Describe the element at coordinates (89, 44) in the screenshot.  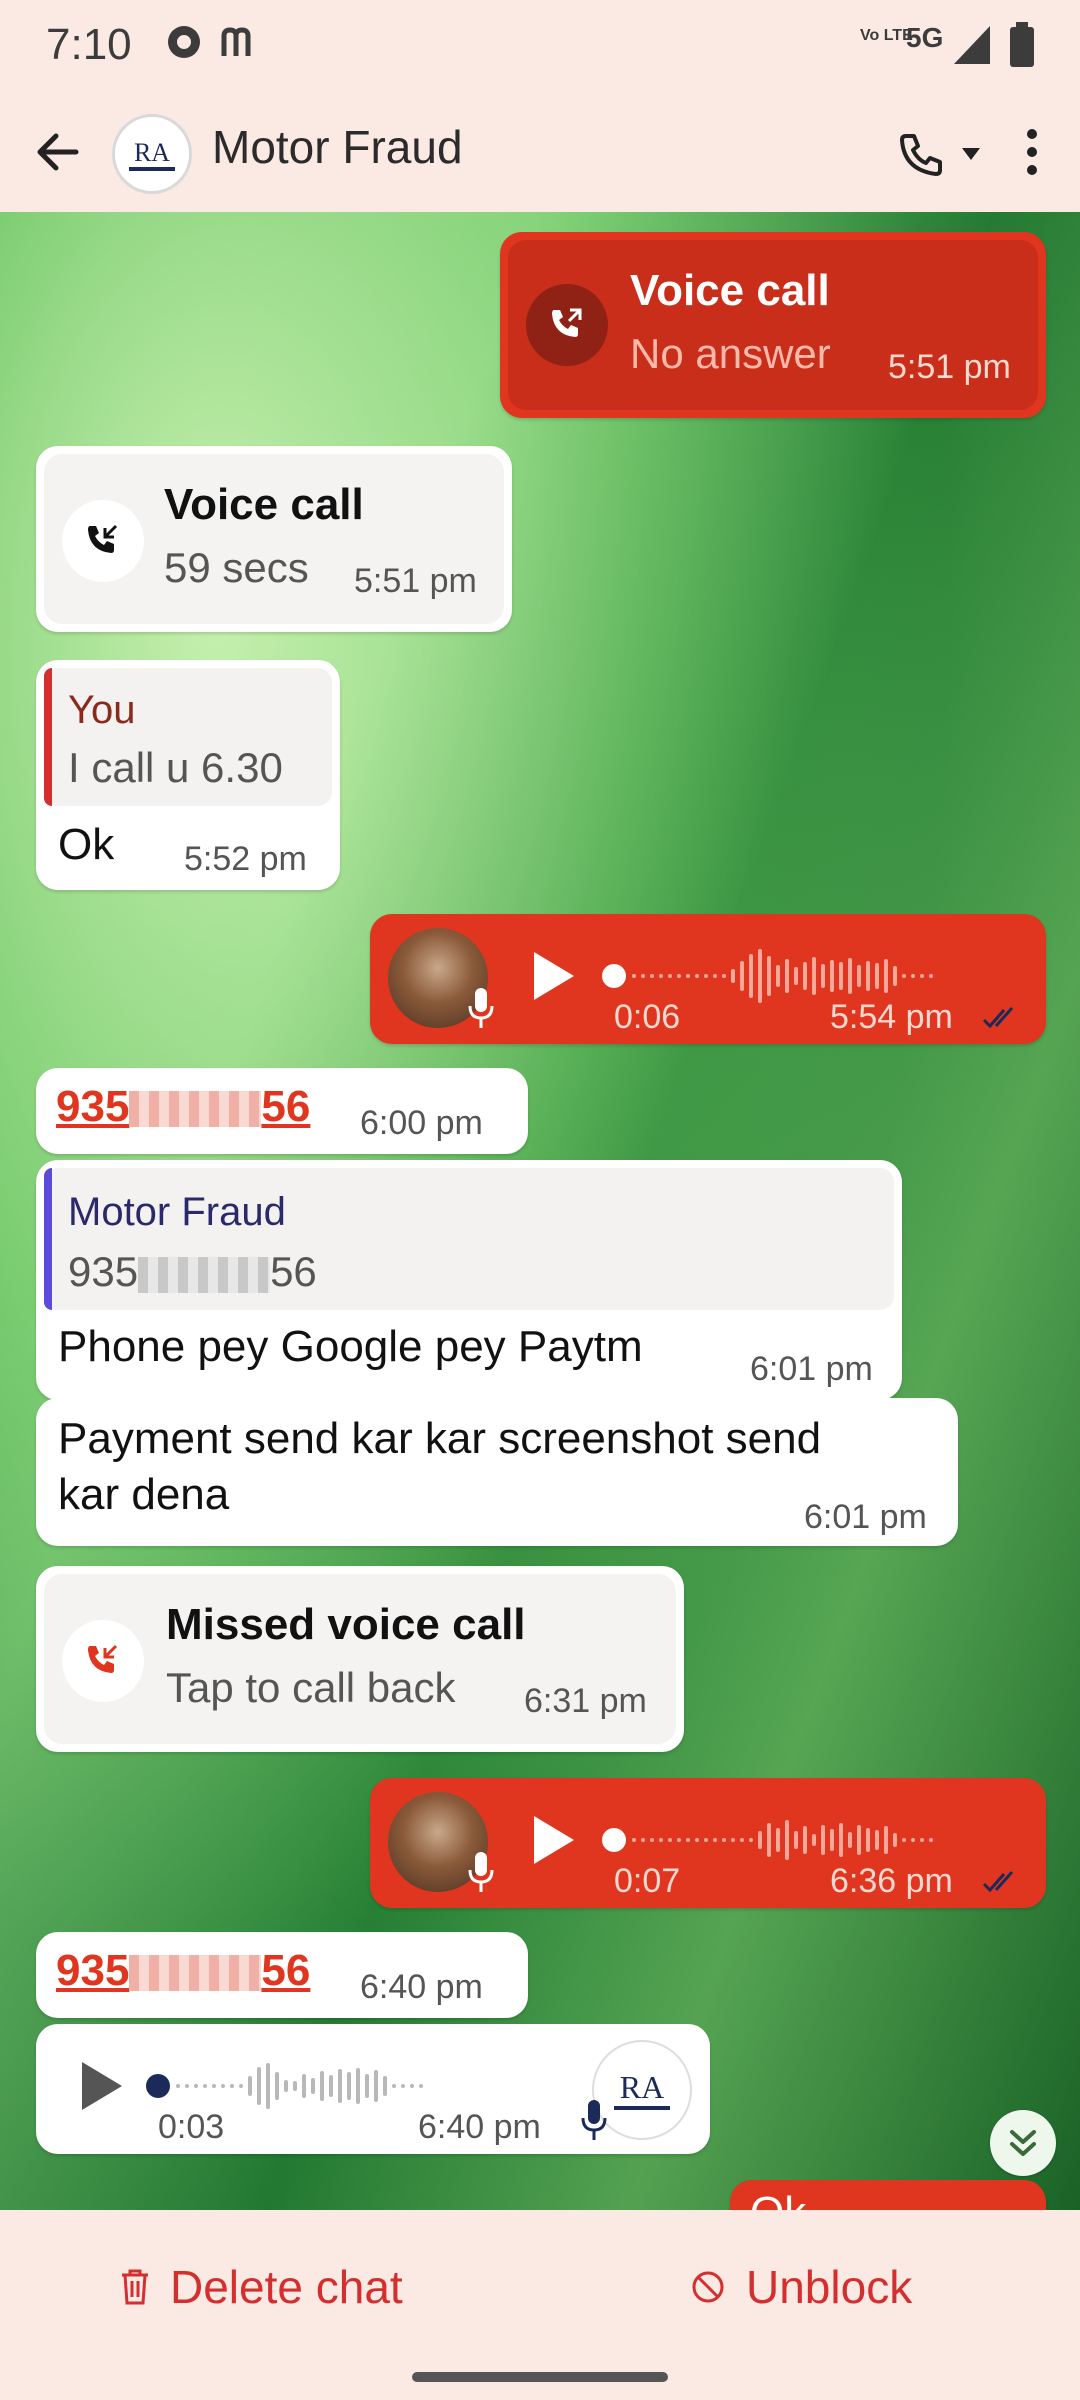
I see `status-time: 7:10` at that location.